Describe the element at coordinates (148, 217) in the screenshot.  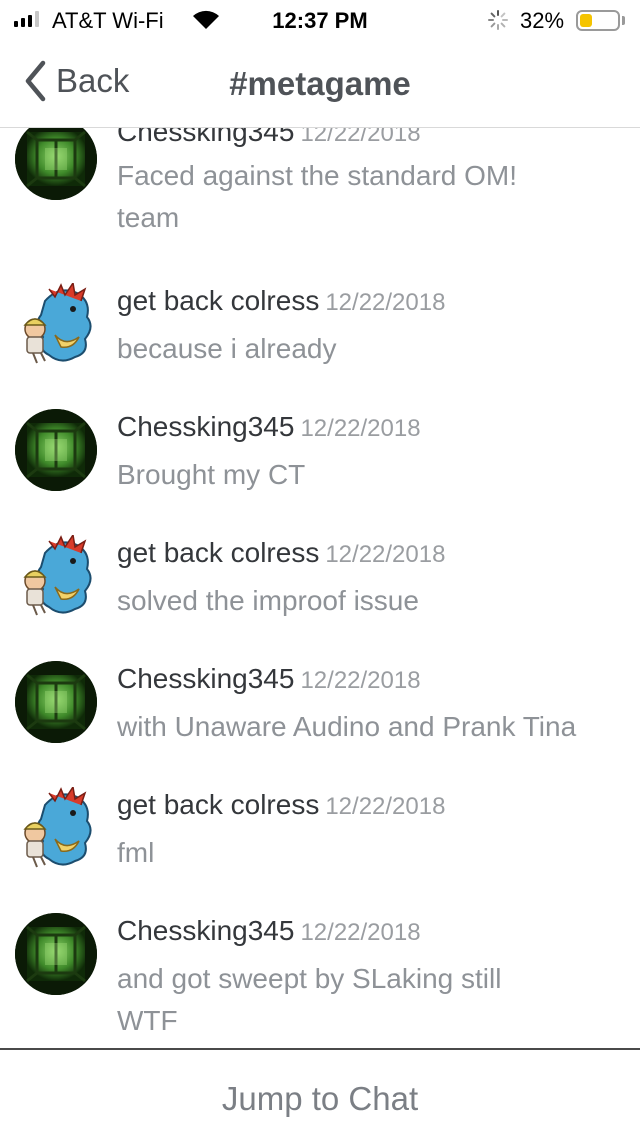
I see `message-text: team` at that location.